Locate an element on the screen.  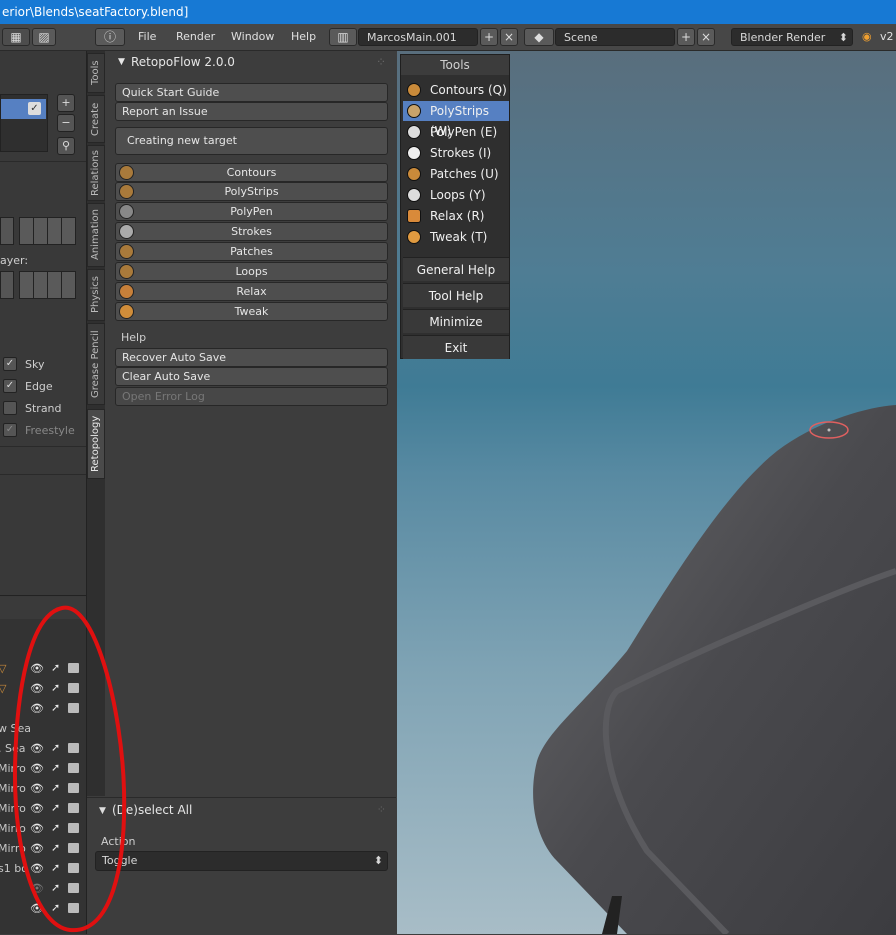
editor-type-icon: ▦ is located at coordinates (16, 37).